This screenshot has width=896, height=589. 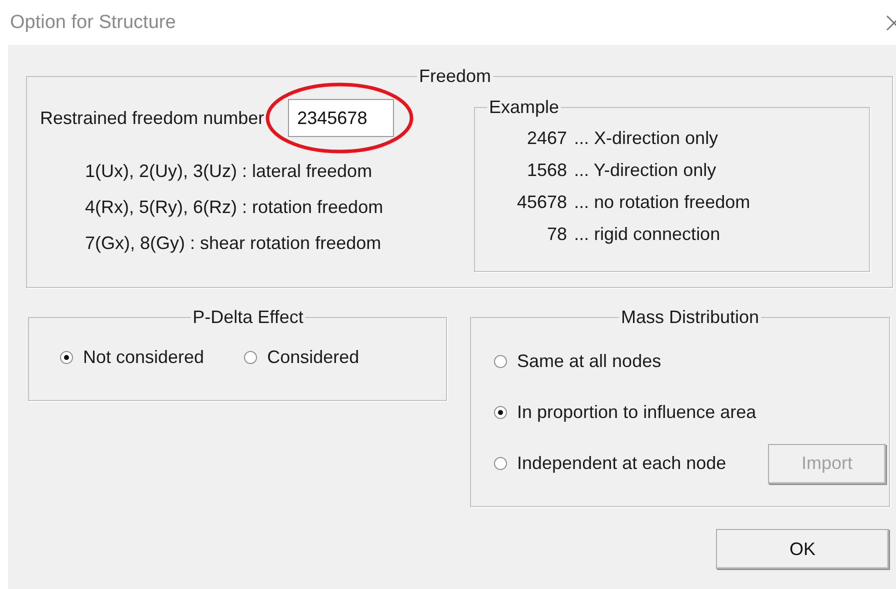 I want to click on example-code: 78, so click(x=556, y=234).